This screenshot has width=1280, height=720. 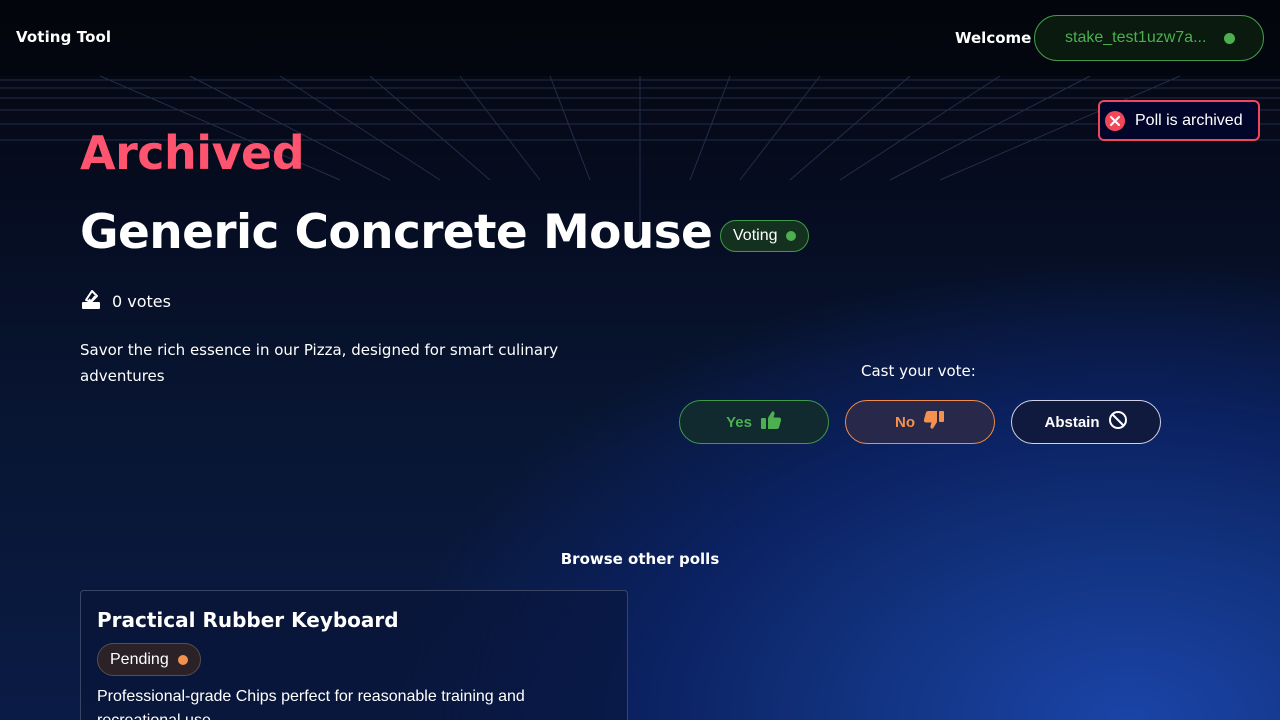 I want to click on welcome-label: Welcome, so click(x=993, y=38).